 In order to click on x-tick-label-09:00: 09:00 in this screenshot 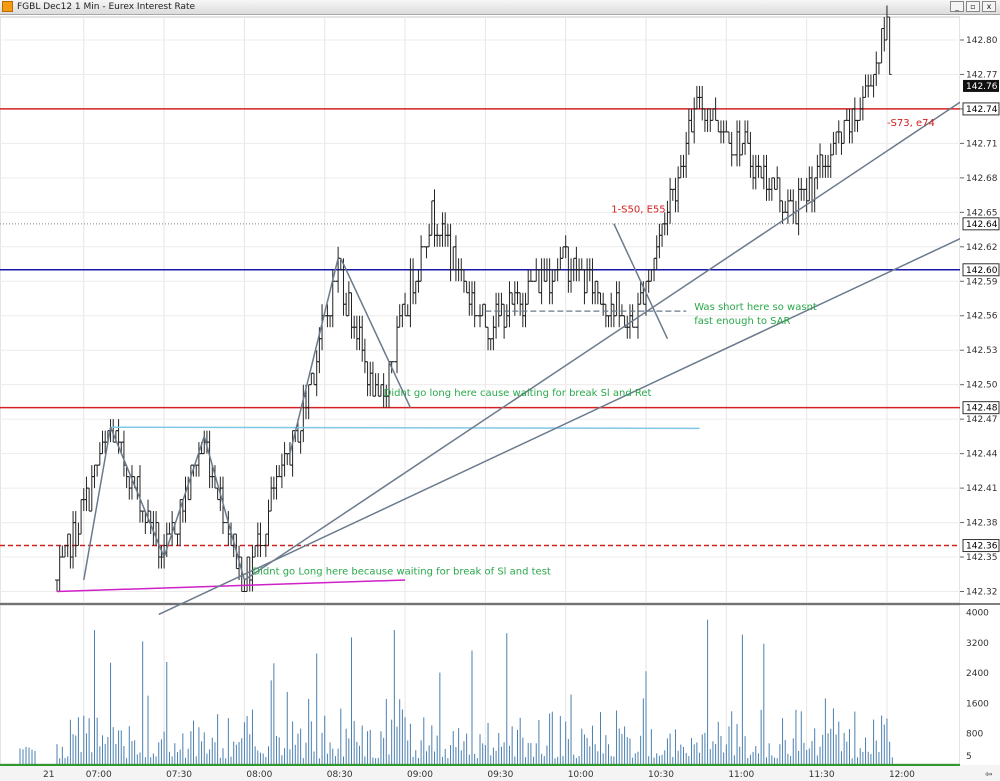, I will do `click(420, 775)`.